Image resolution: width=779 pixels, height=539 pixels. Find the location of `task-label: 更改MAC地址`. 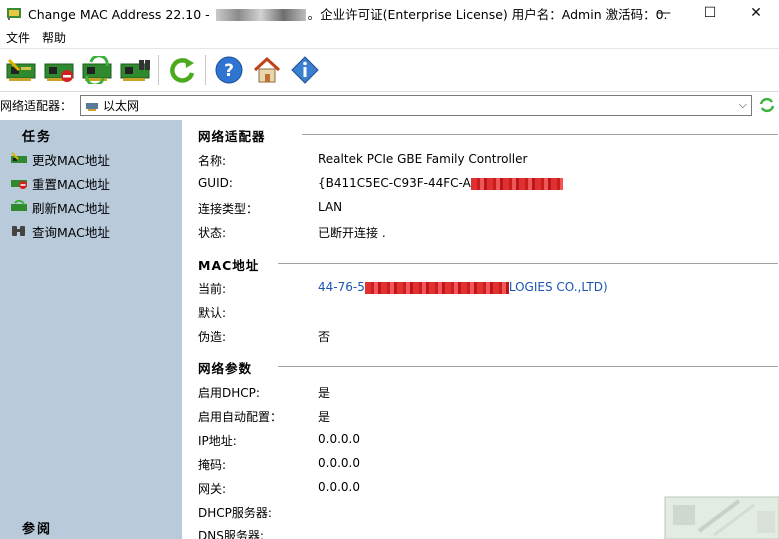

task-label: 更改MAC地址 is located at coordinates (71, 160).